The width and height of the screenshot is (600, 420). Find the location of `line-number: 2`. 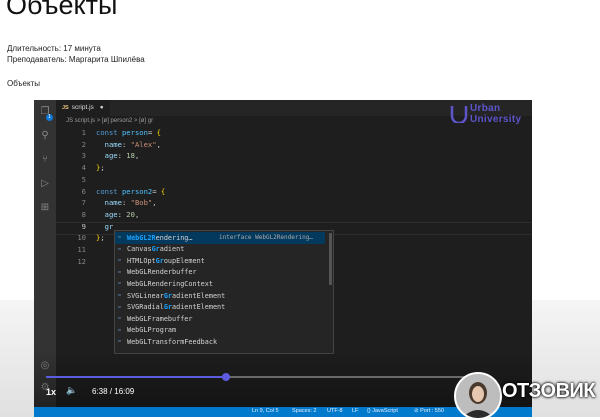

line-number: 2 is located at coordinates (83, 144).